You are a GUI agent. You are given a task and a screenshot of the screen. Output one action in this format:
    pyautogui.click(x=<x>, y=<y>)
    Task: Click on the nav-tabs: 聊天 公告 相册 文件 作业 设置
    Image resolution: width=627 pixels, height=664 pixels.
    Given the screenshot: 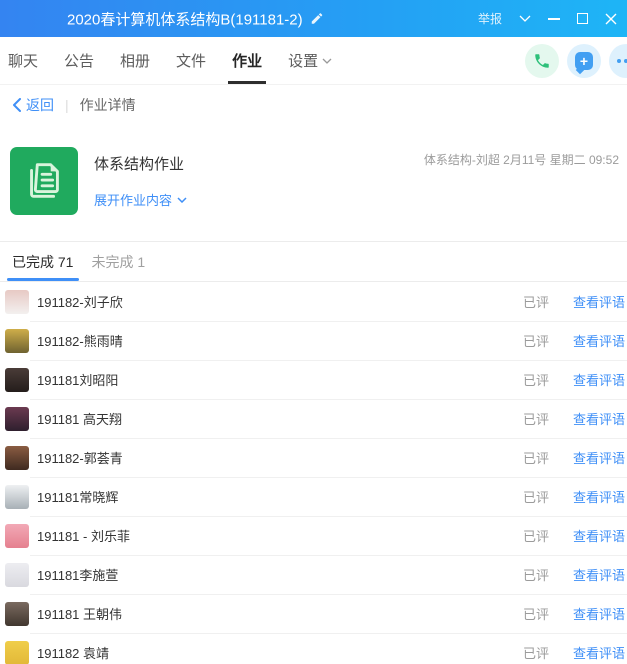 What is the action you would take?
    pyautogui.click(x=183, y=60)
    